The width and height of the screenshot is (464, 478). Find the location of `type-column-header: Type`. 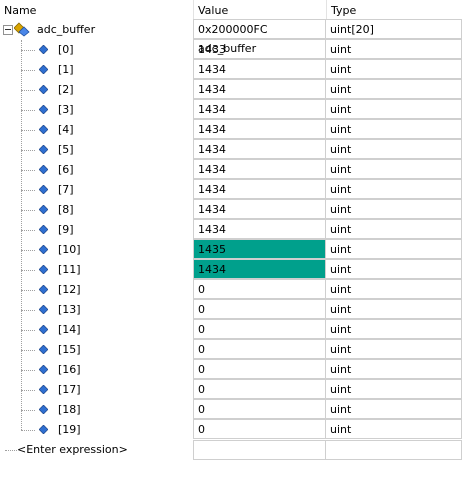

type-column-header: Type is located at coordinates (395, 10).